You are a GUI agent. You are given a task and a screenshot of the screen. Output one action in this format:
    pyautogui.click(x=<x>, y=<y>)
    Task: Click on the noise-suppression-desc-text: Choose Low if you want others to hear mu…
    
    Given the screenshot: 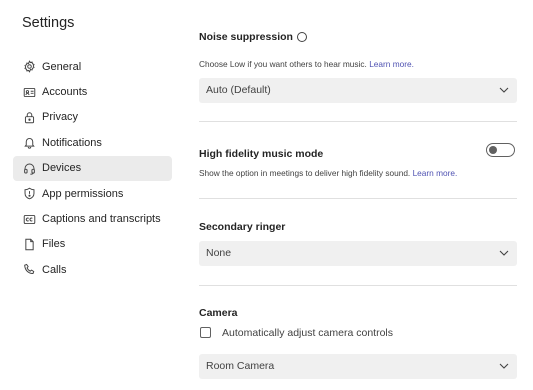 What is the action you would take?
    pyautogui.click(x=283, y=64)
    